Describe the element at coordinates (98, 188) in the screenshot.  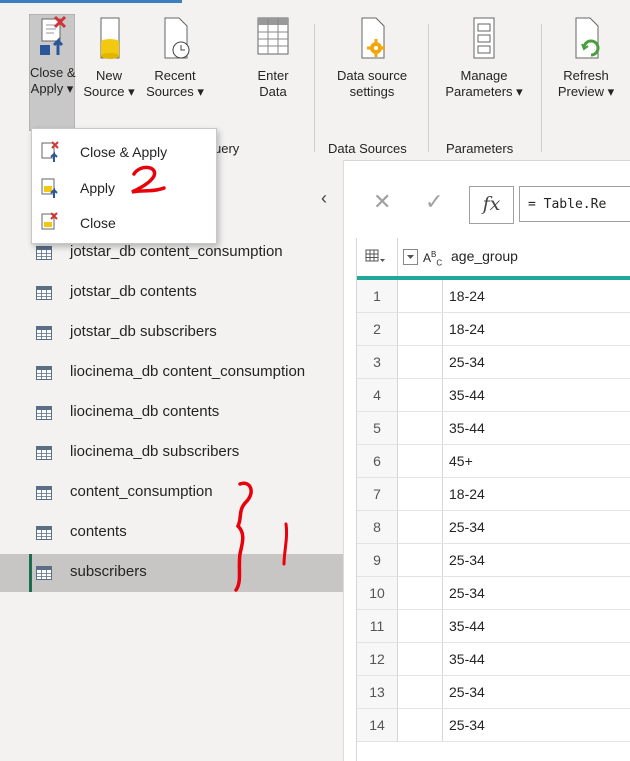
I see `menu-item-label: Apply` at that location.